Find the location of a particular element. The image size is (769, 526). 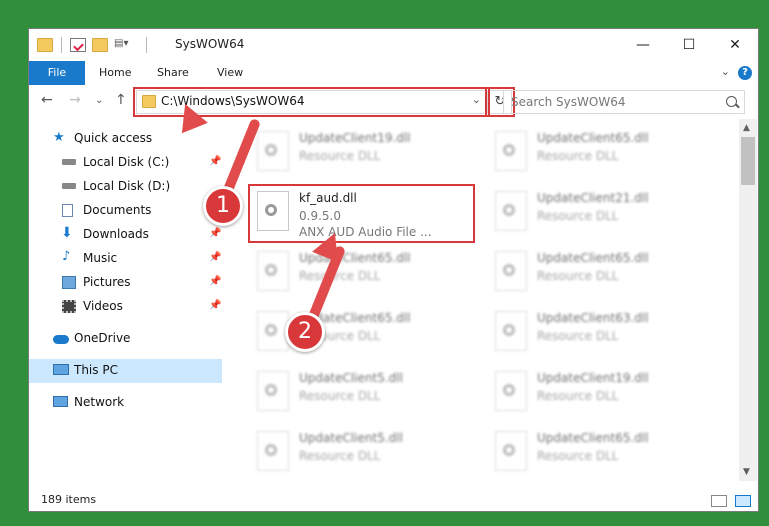

maximize-button: ☐ is located at coordinates (689, 45).